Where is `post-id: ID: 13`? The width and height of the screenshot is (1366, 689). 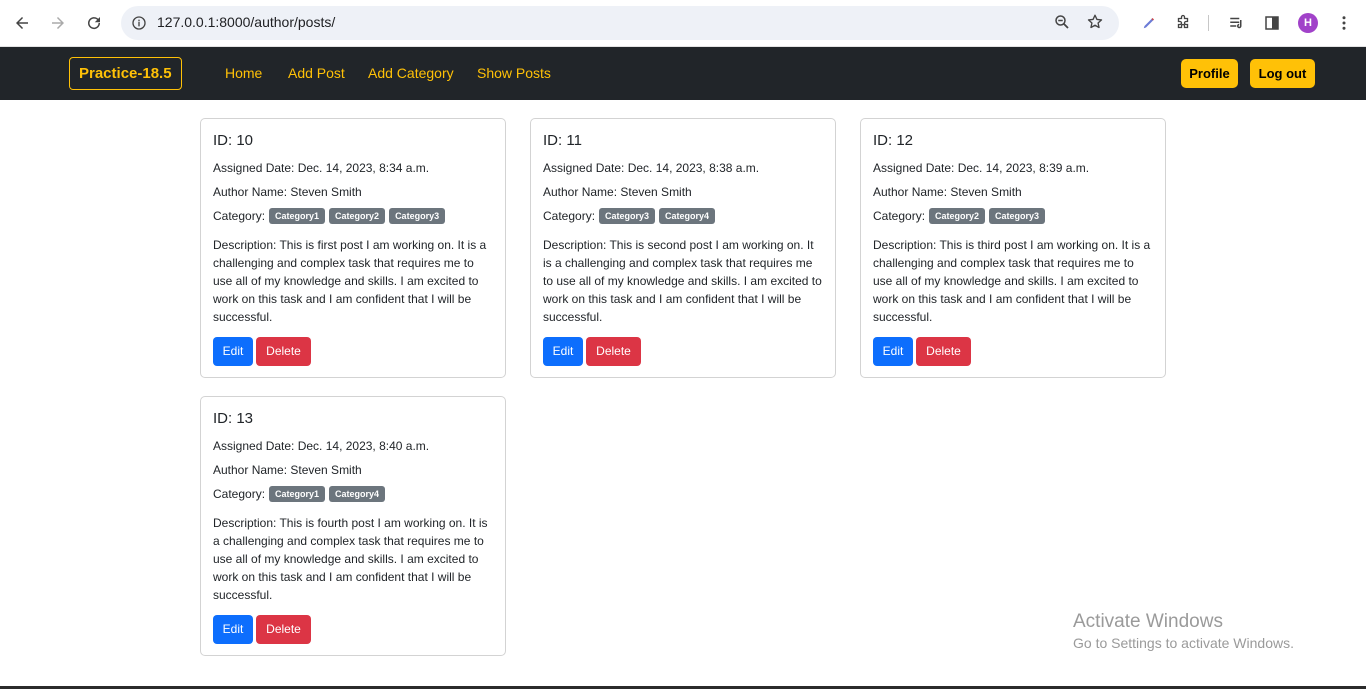 post-id: ID: 13 is located at coordinates (233, 418).